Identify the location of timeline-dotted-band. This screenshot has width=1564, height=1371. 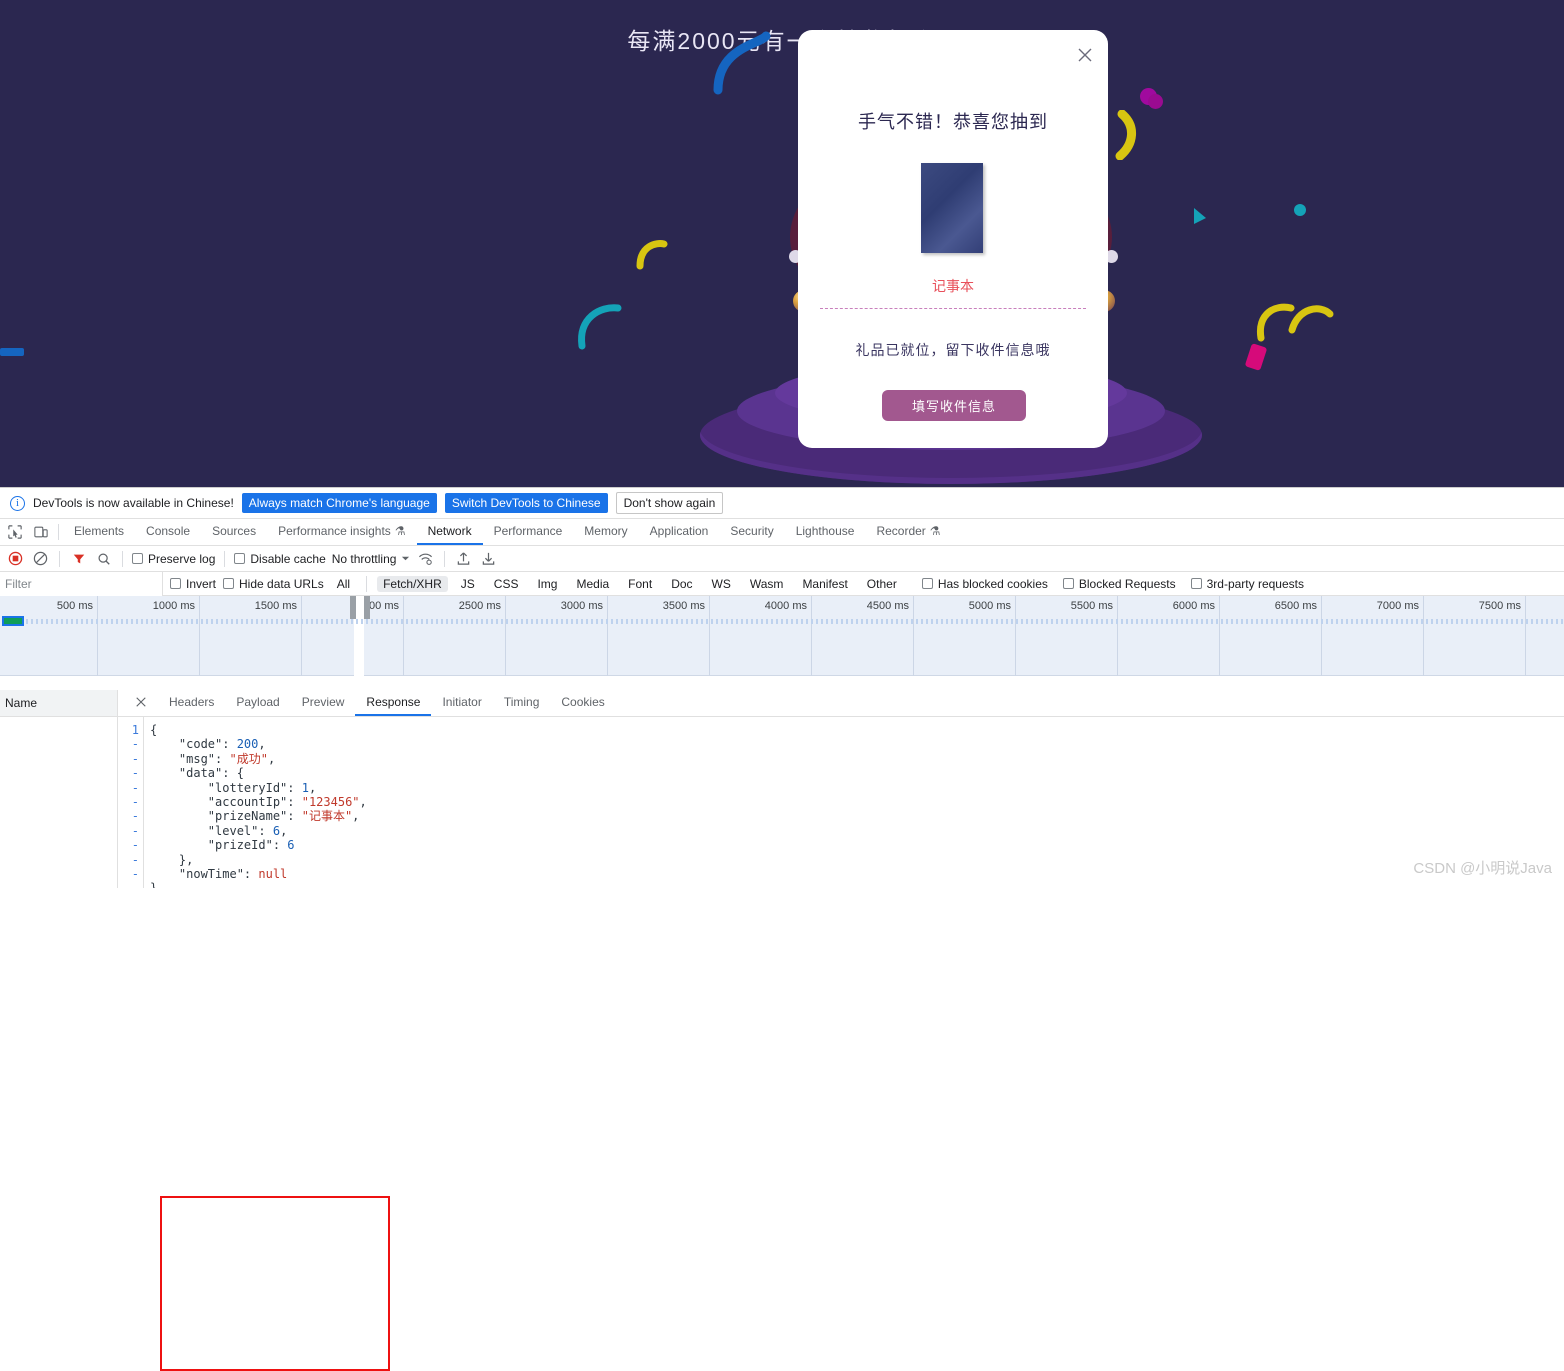
(795, 621).